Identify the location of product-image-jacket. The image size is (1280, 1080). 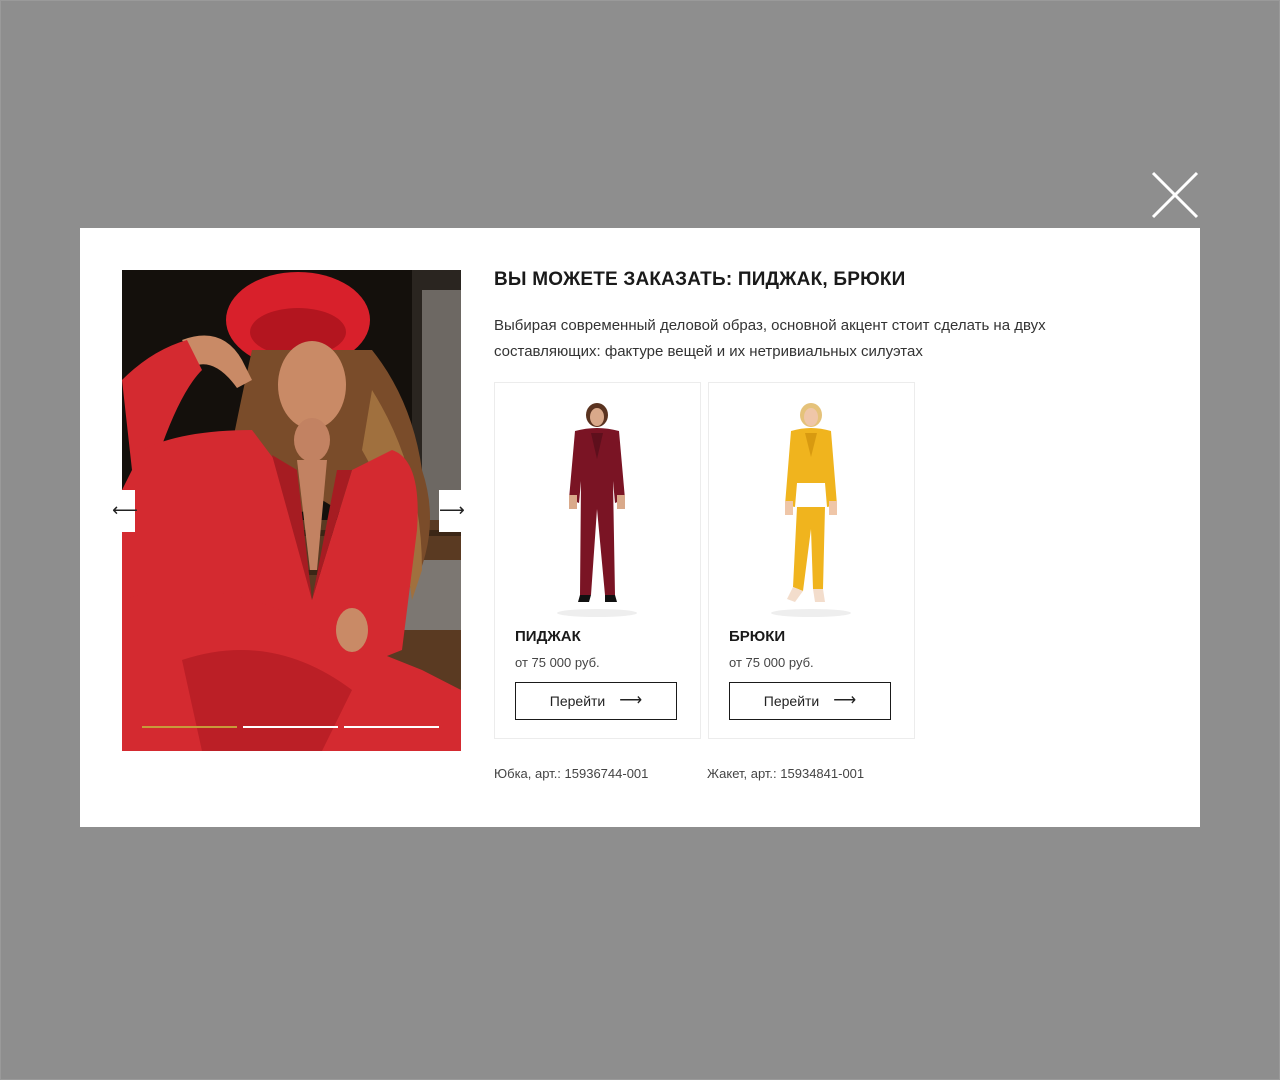
(598, 510).